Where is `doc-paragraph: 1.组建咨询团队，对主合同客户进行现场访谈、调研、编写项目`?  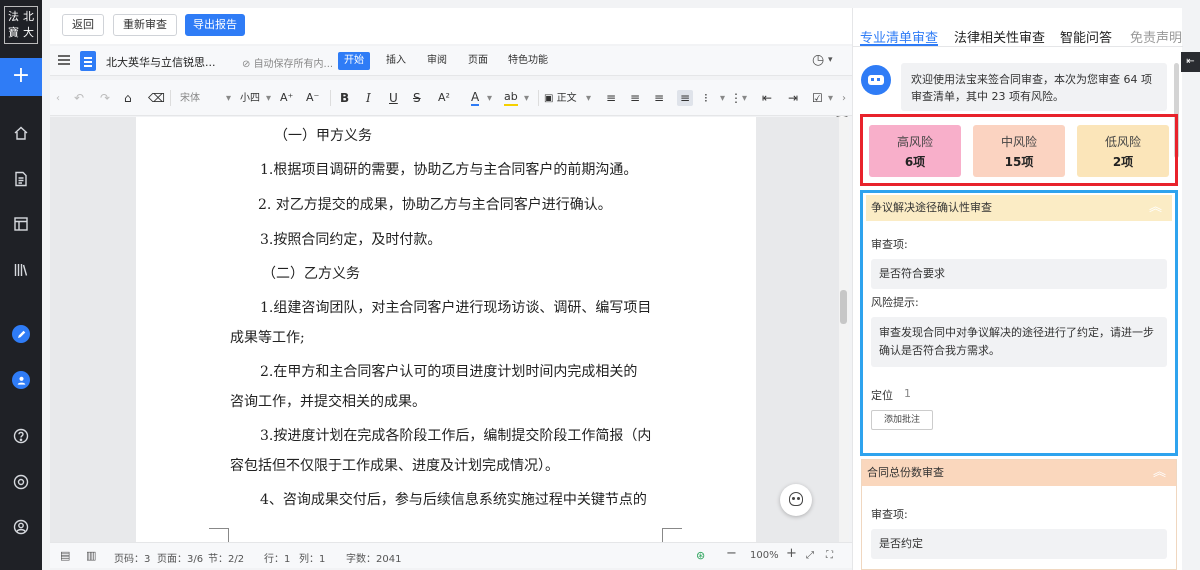
doc-paragraph: 1.组建咨询团队，对主合同客户进行现场访谈、调研、编写项目 is located at coordinates (455, 307).